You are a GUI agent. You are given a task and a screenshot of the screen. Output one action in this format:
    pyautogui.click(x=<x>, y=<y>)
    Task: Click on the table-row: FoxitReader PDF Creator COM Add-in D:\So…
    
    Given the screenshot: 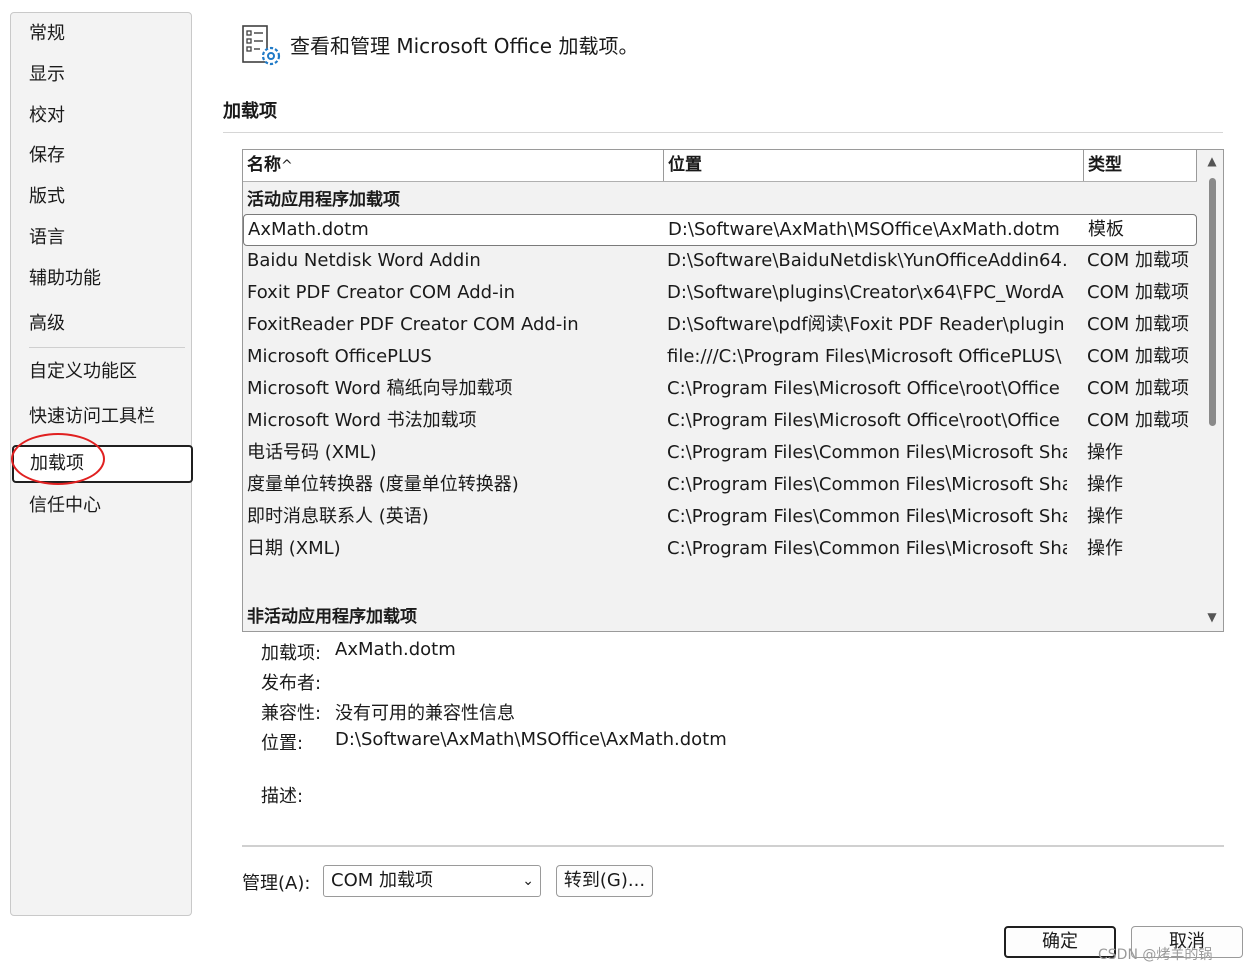 What is the action you would take?
    pyautogui.click(x=720, y=326)
    